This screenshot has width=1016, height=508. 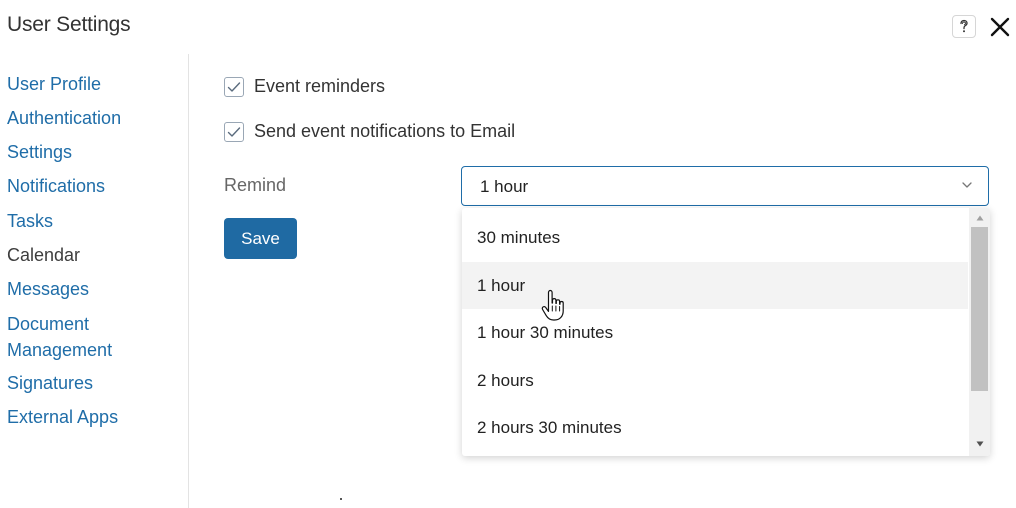 I want to click on remind-option-1-hour-30-minutes: 1 hour 30 minutes, so click(x=715, y=332).